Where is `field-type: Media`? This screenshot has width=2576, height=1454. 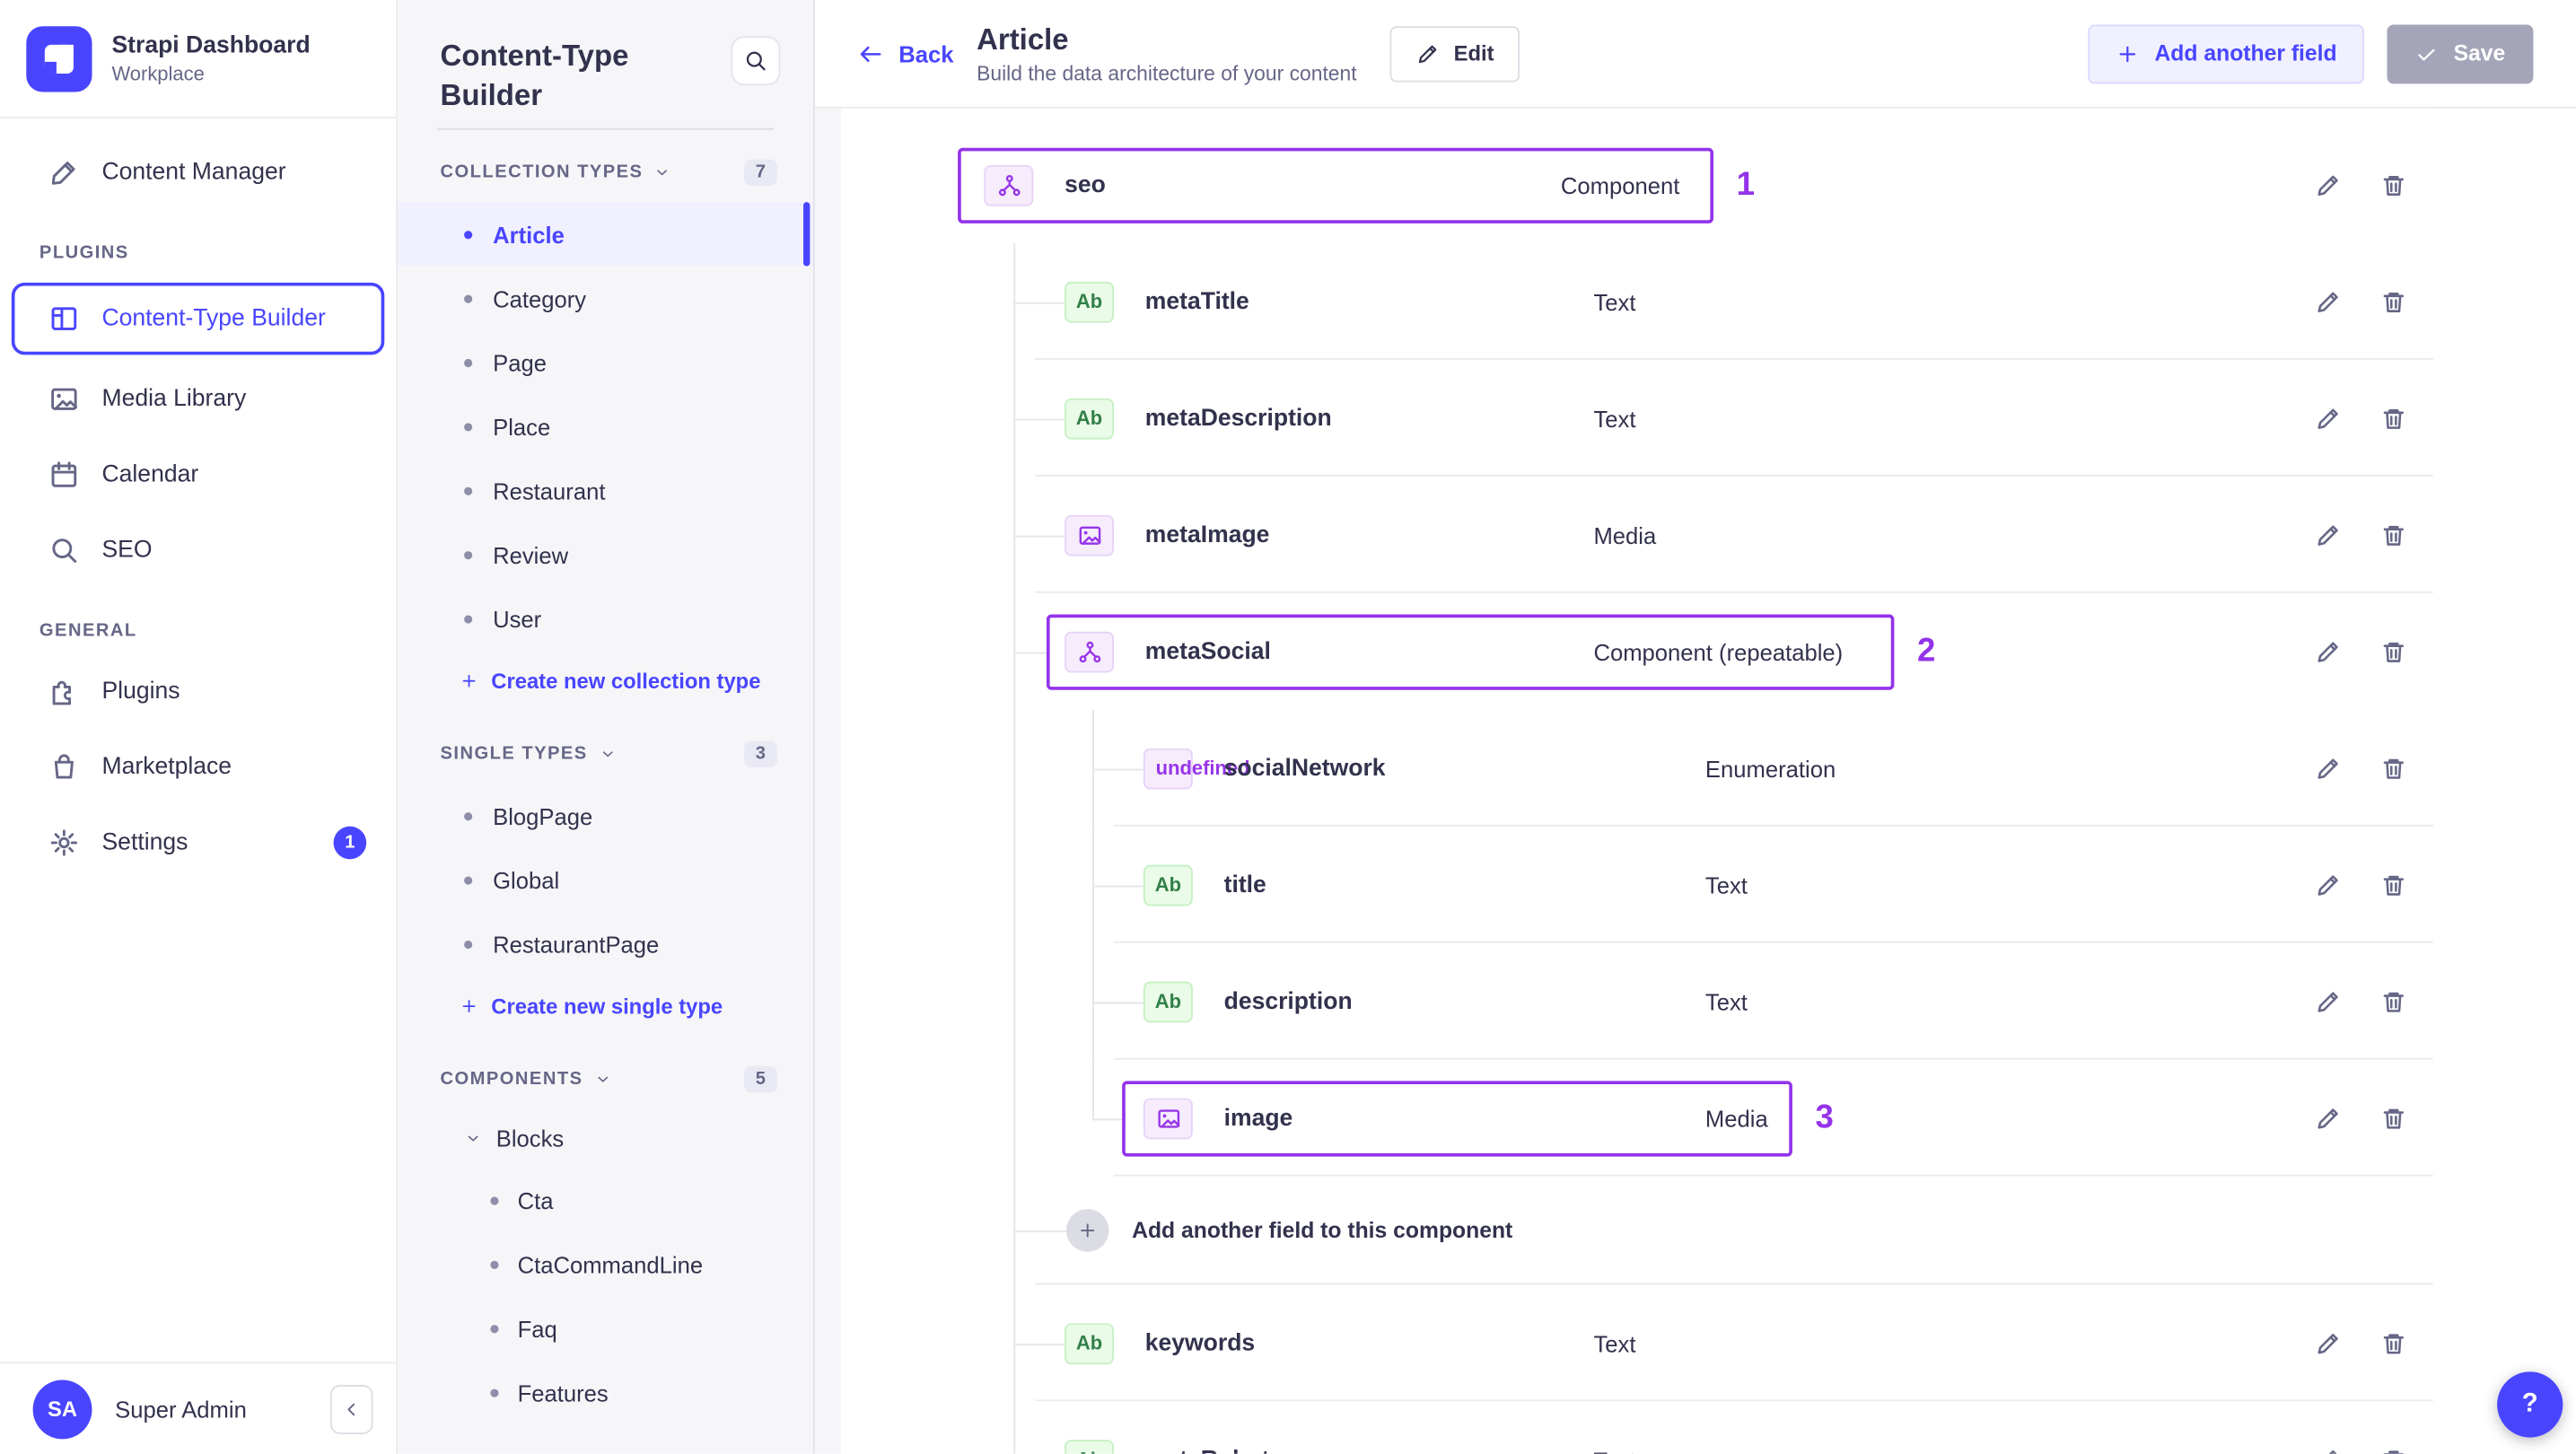
field-type: Media is located at coordinates (1625, 534).